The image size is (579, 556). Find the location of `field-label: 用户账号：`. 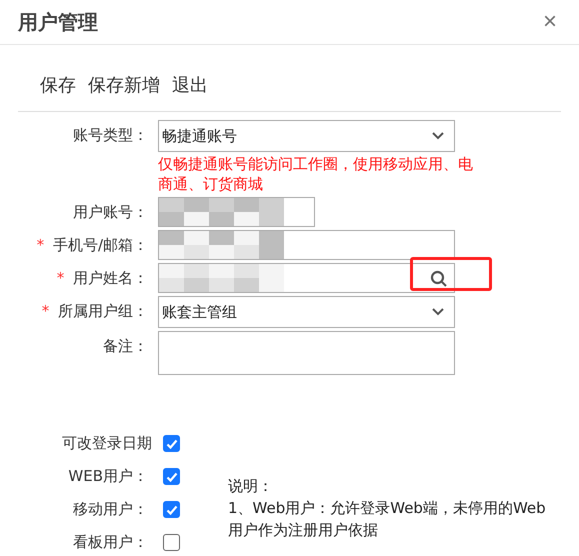

field-label: 用户账号： is located at coordinates (110, 212).